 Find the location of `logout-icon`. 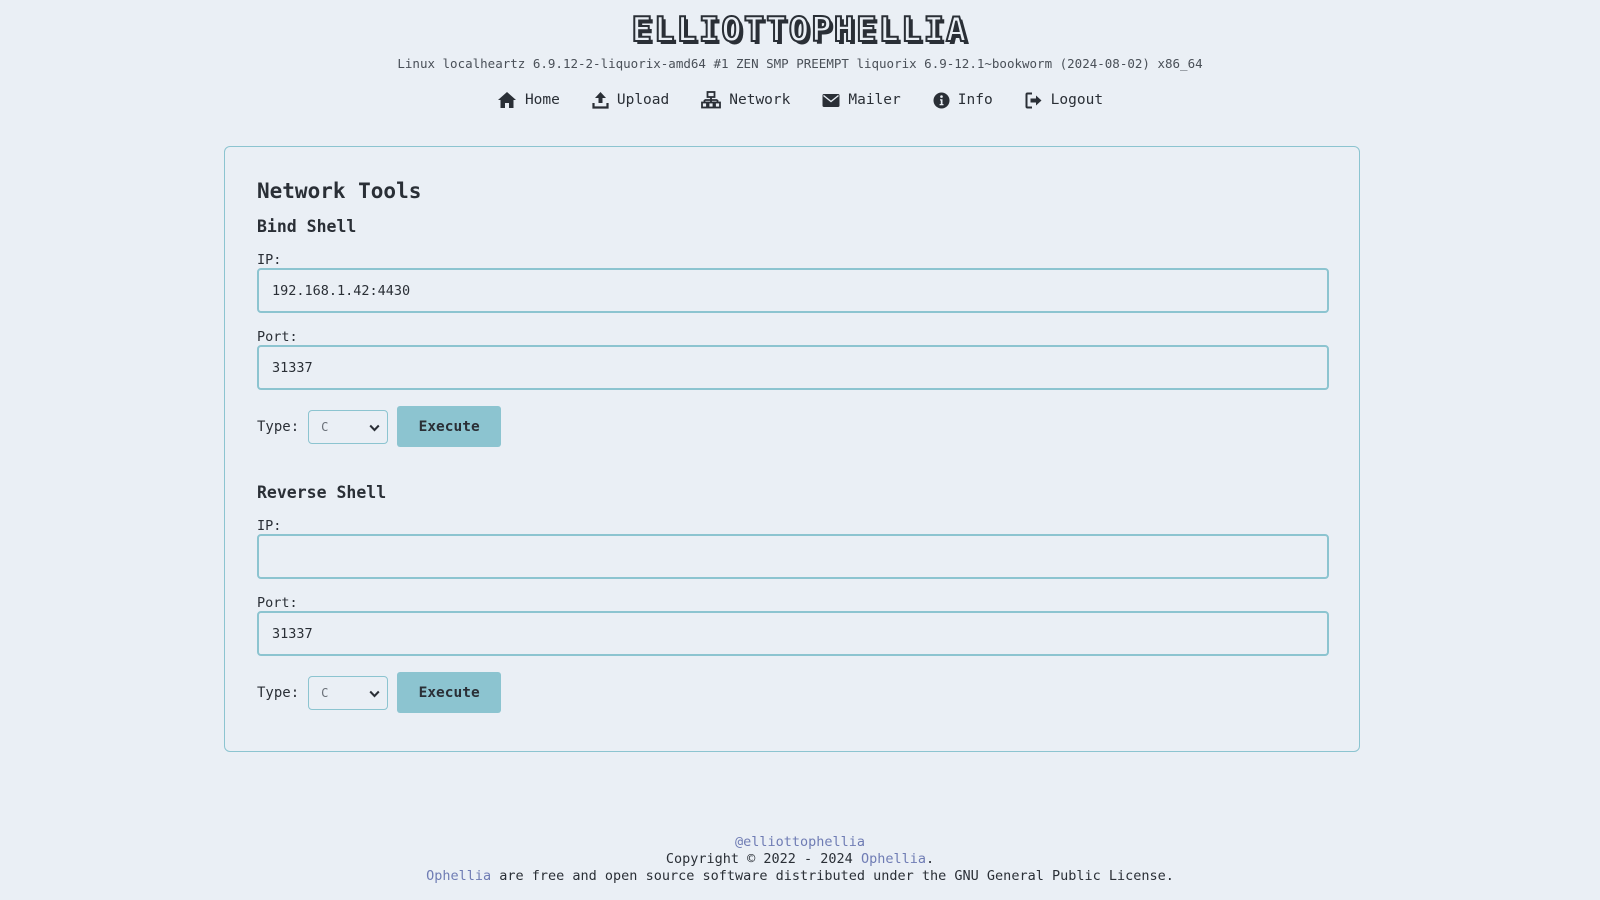

logout-icon is located at coordinates (1034, 100).